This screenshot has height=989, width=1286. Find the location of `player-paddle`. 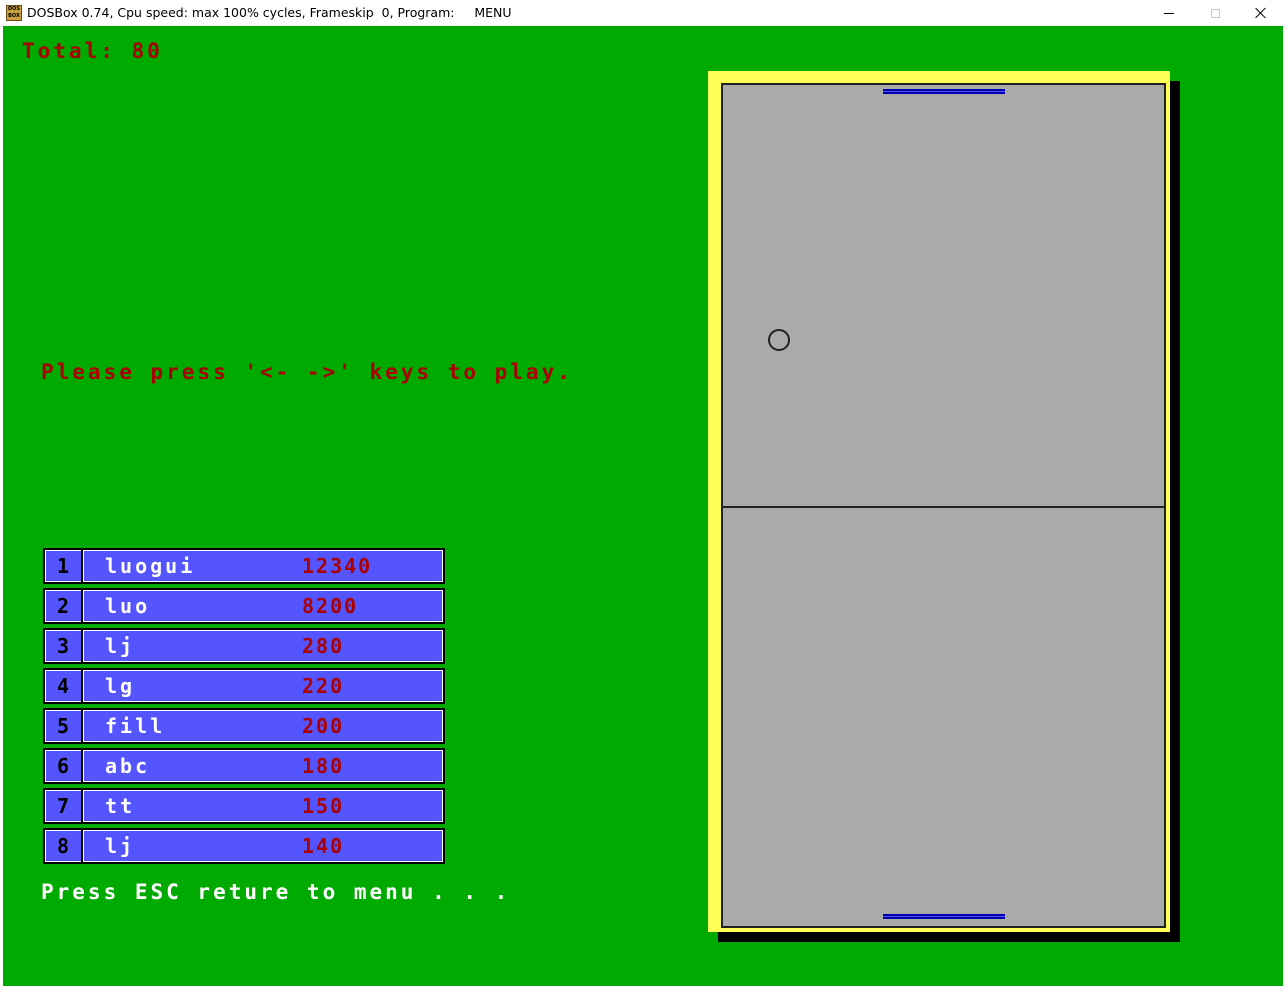

player-paddle is located at coordinates (944, 916).